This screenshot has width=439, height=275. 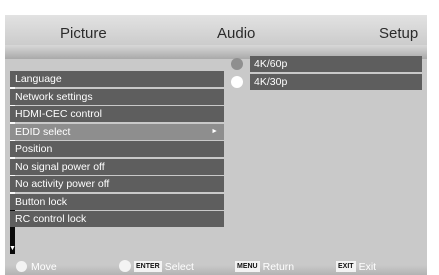 I want to click on tab-picture: Picture, so click(x=83, y=33).